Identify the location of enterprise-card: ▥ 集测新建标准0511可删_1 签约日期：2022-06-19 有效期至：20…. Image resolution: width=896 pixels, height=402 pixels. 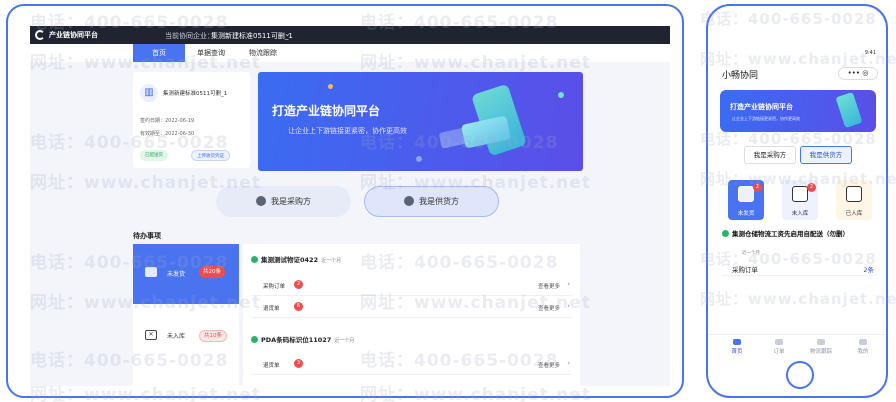
(191, 120).